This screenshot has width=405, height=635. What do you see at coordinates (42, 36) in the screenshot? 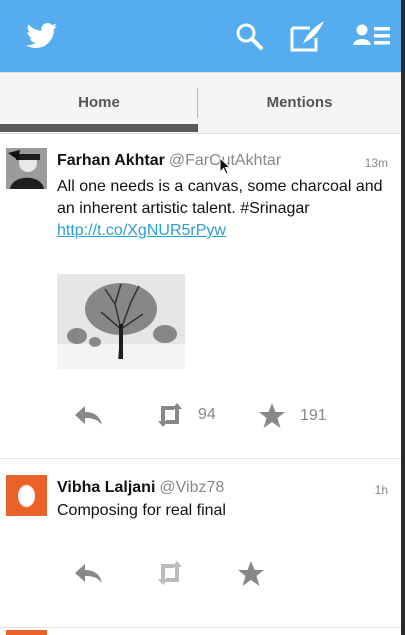
I see `twitter-bird-icon` at bounding box center [42, 36].